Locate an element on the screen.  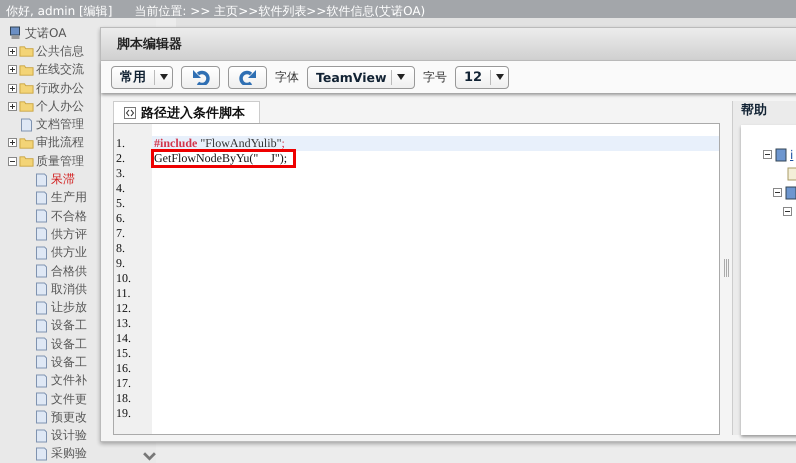
chevron-down-icon is located at coordinates (149, 456).